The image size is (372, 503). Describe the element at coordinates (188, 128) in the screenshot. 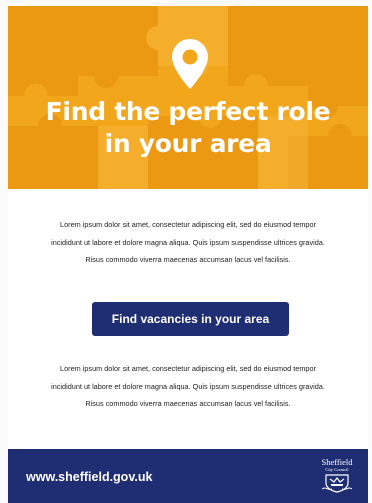

I see `hero-title: Find the perfect role in your area` at that location.